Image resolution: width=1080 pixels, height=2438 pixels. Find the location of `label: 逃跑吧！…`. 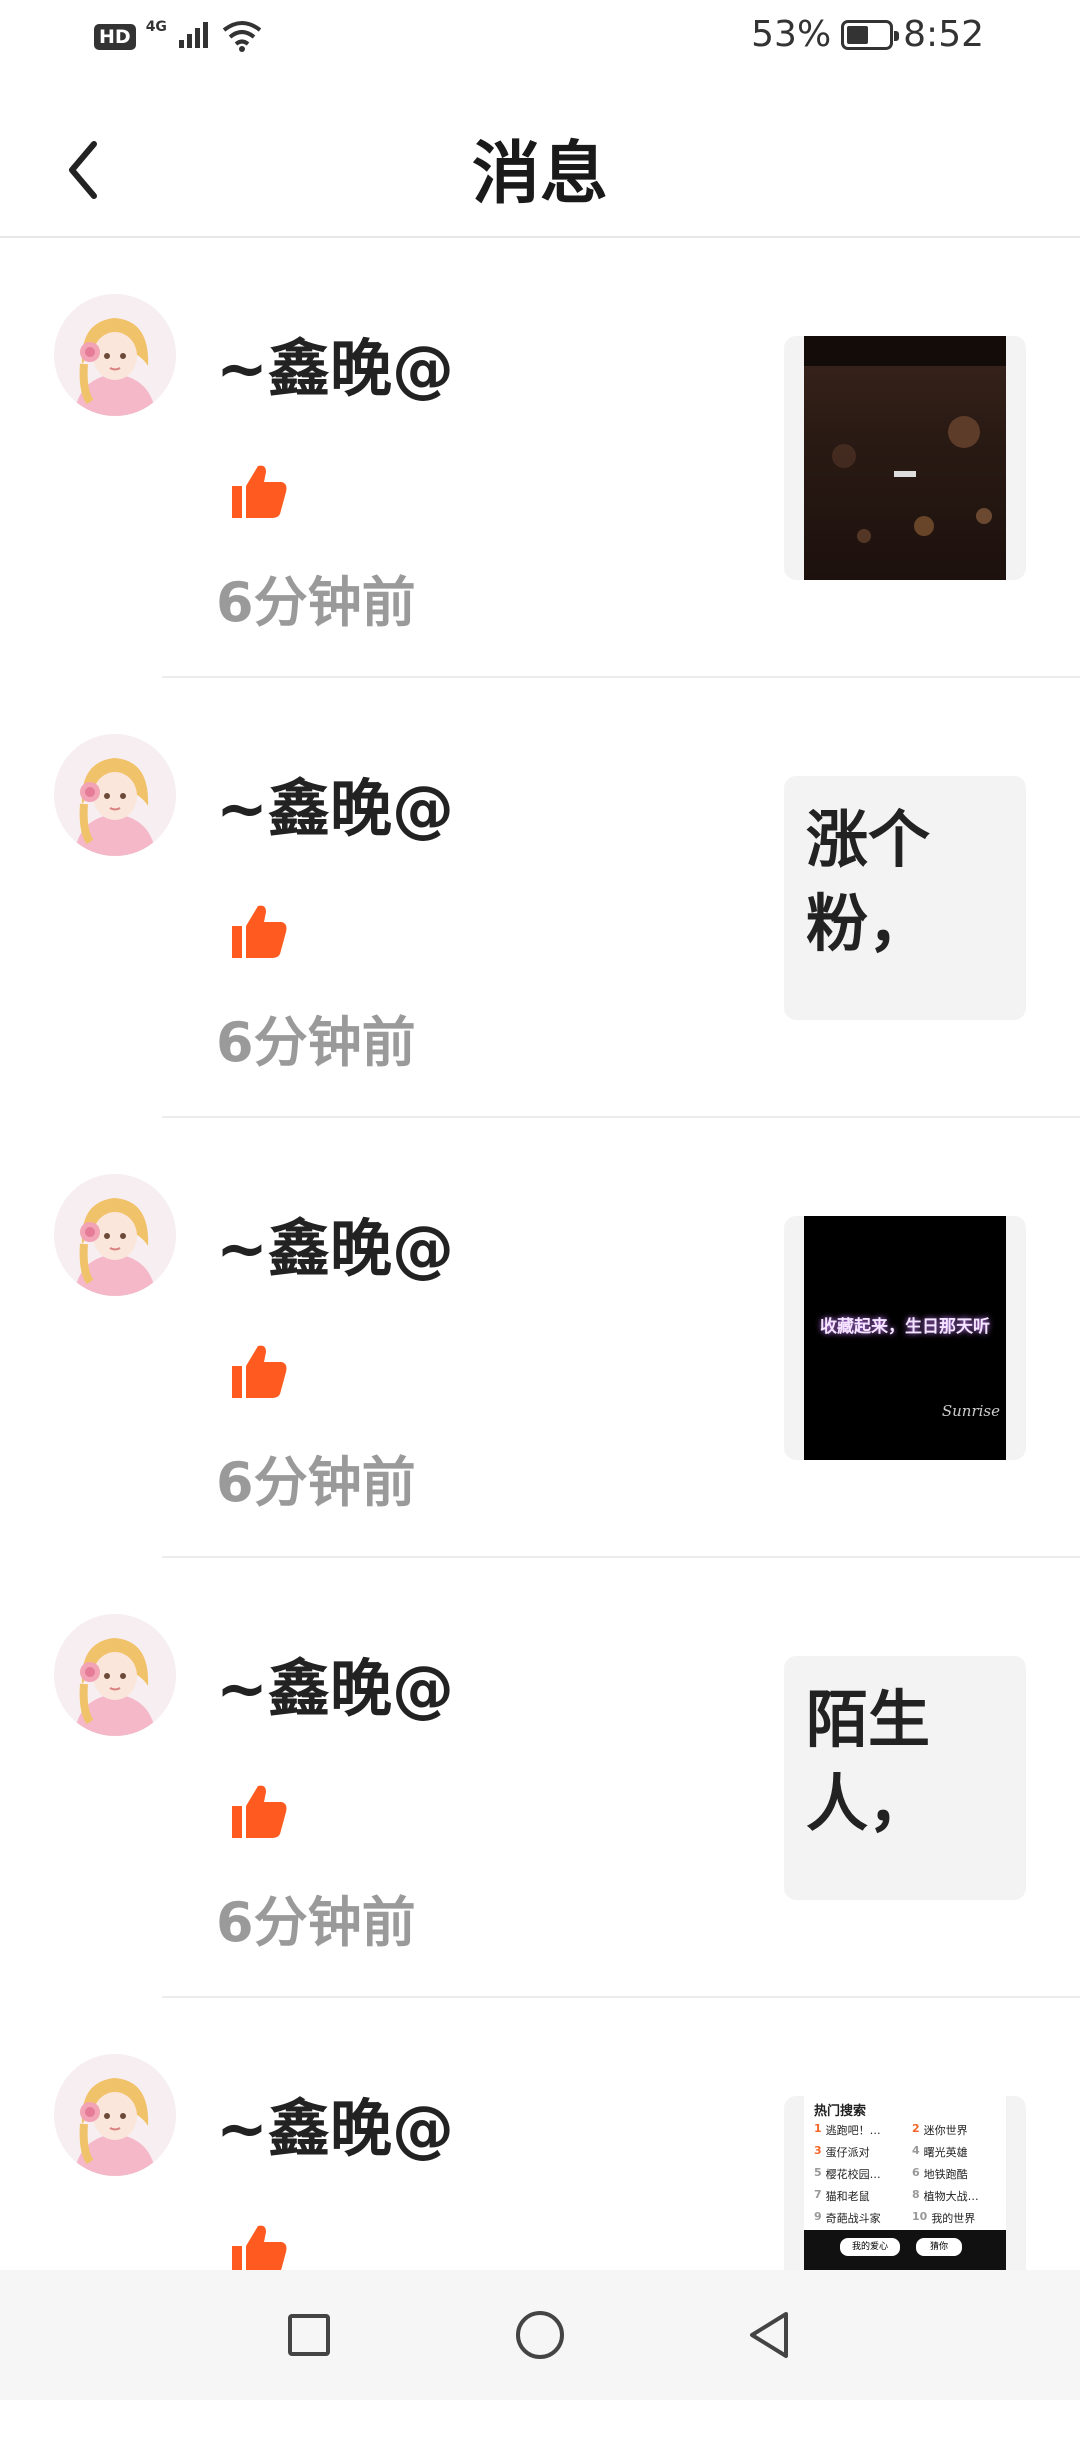

label: 逃跑吧！… is located at coordinates (853, 2130).